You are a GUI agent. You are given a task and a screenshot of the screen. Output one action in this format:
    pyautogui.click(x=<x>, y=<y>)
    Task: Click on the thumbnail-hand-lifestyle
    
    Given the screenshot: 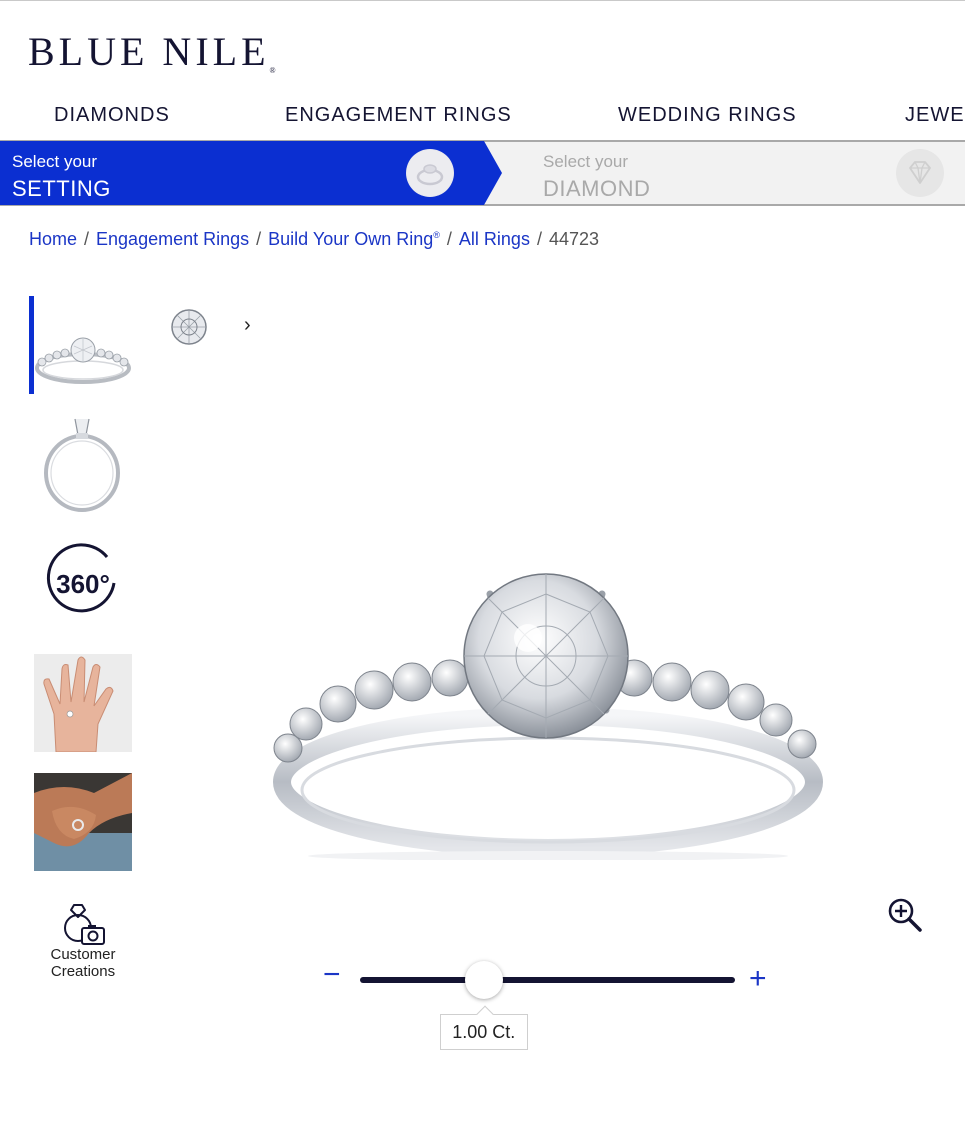 What is the action you would take?
    pyautogui.click(x=83, y=822)
    